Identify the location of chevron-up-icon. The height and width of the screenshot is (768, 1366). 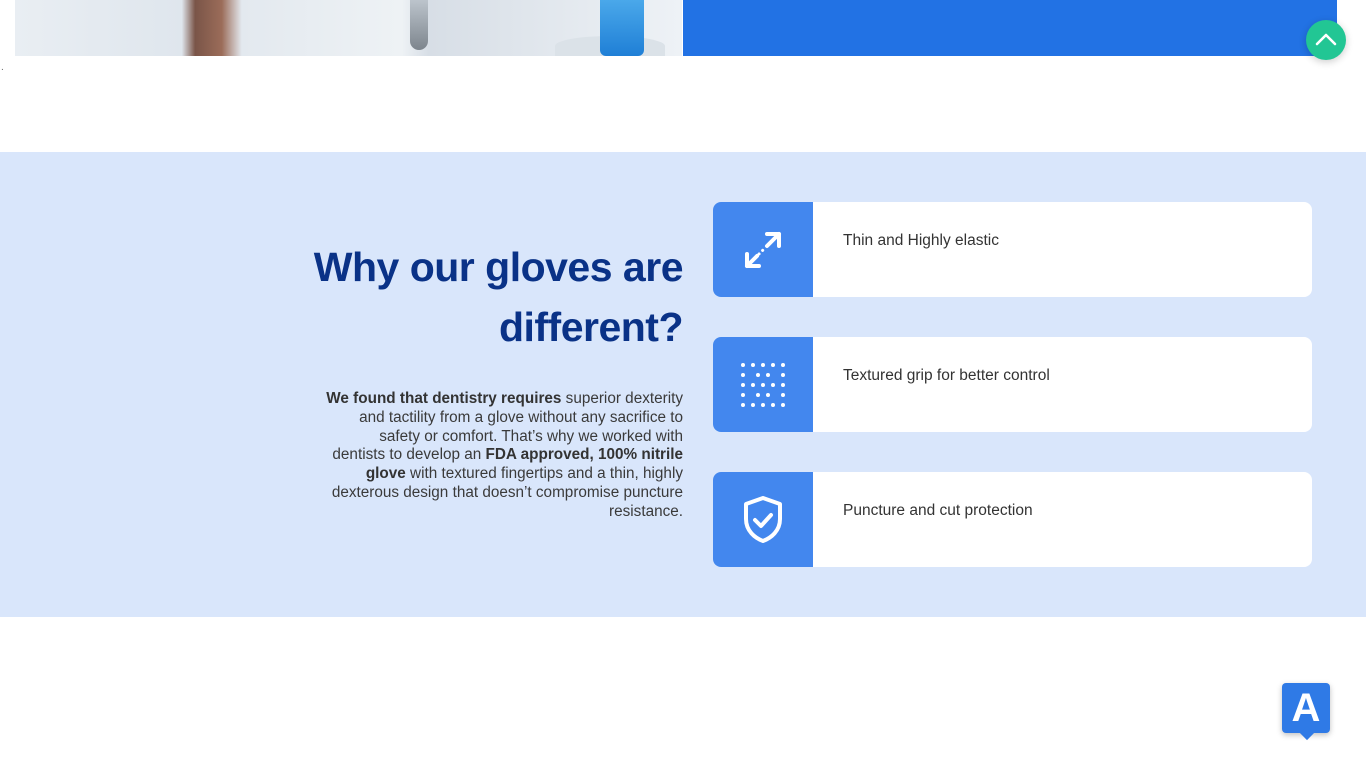
(1326, 39).